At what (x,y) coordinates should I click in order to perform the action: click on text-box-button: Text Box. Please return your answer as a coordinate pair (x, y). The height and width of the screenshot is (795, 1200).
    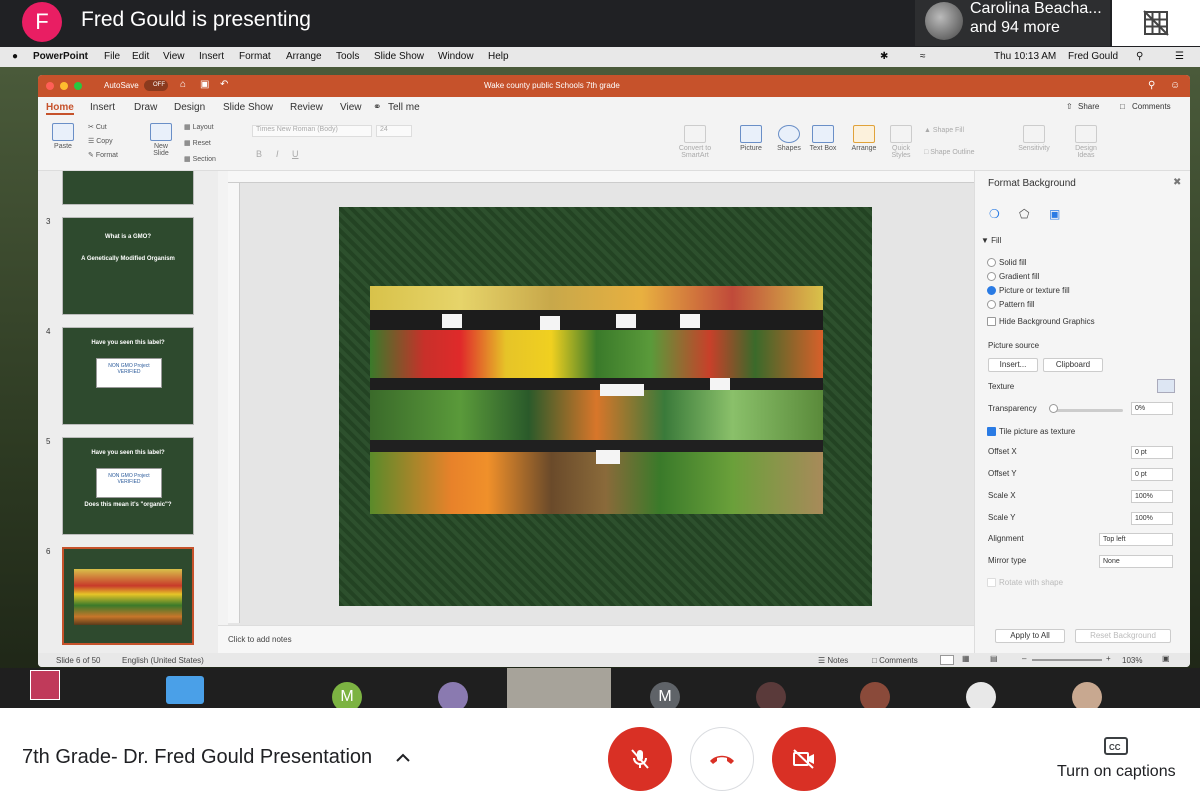
    Looking at the image, I should click on (823, 138).